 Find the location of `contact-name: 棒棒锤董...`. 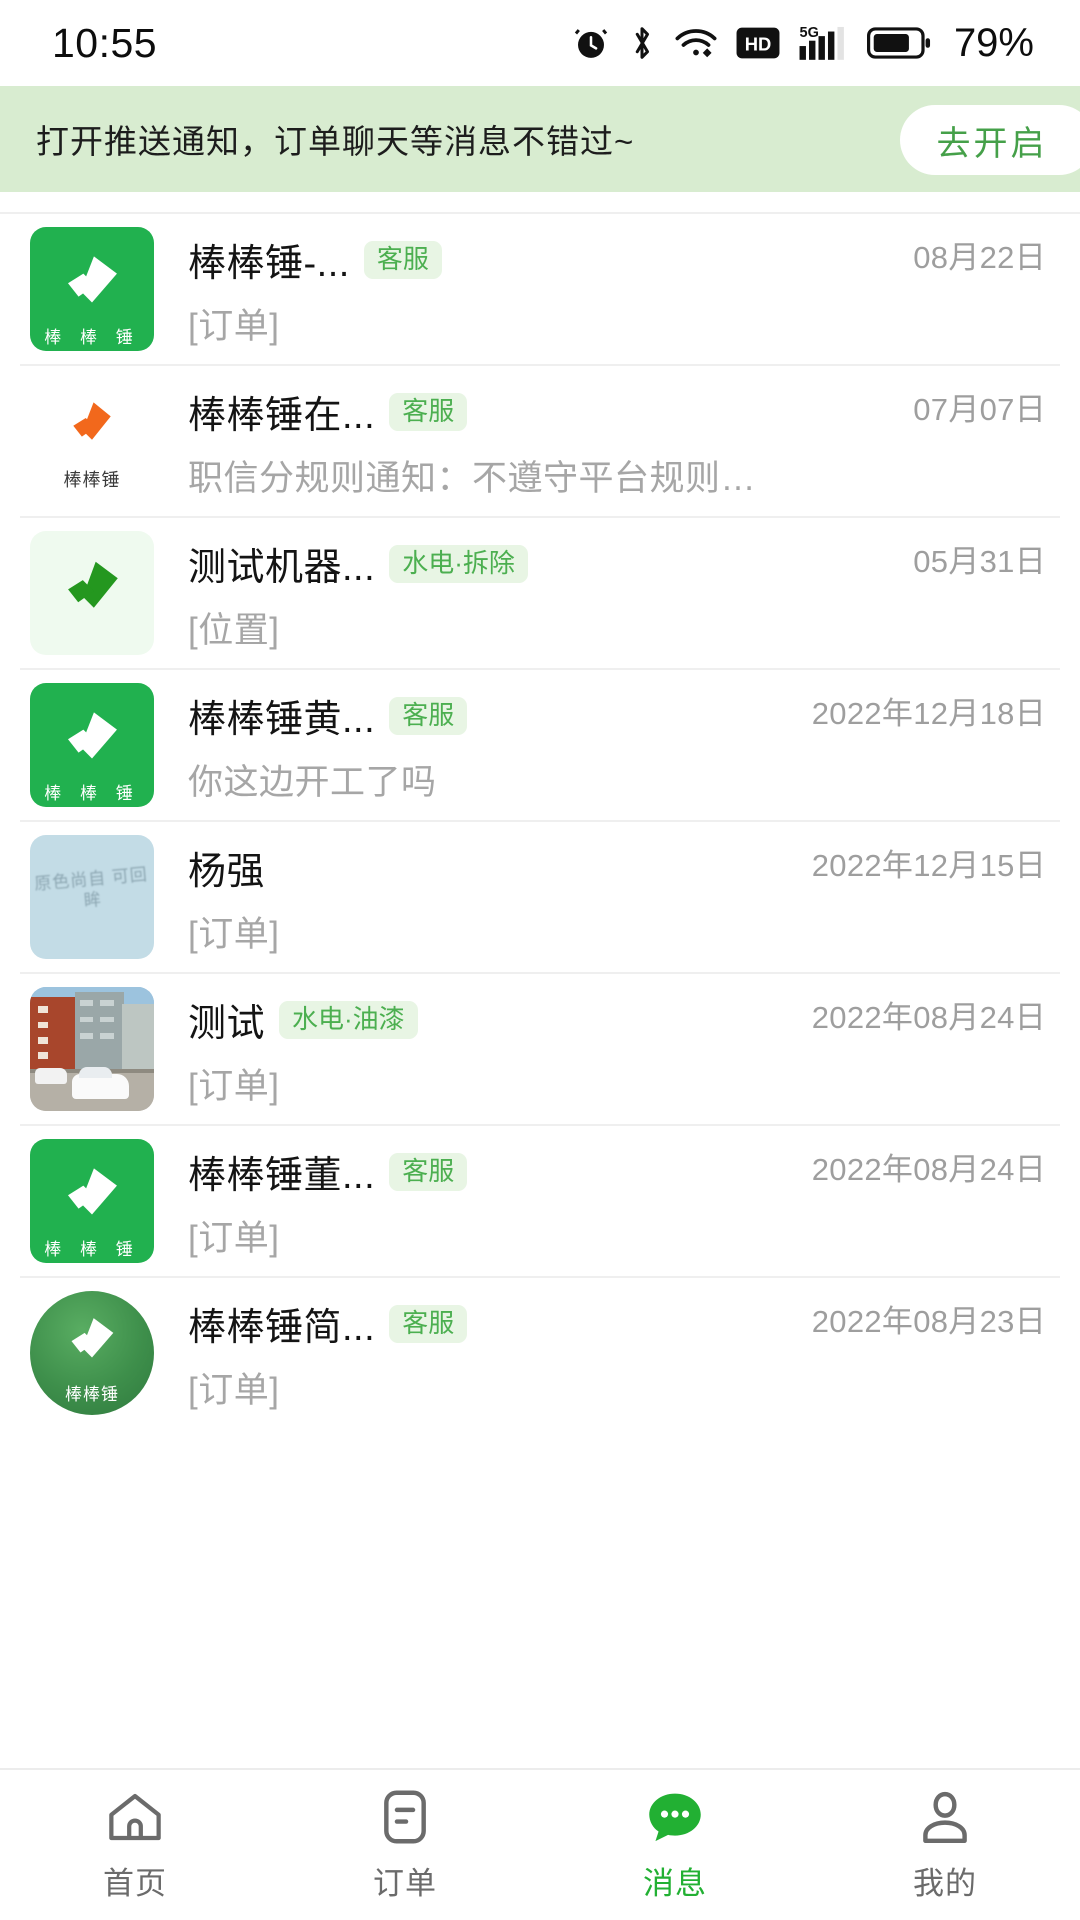

contact-name: 棒棒锤董... is located at coordinates (282, 1176).